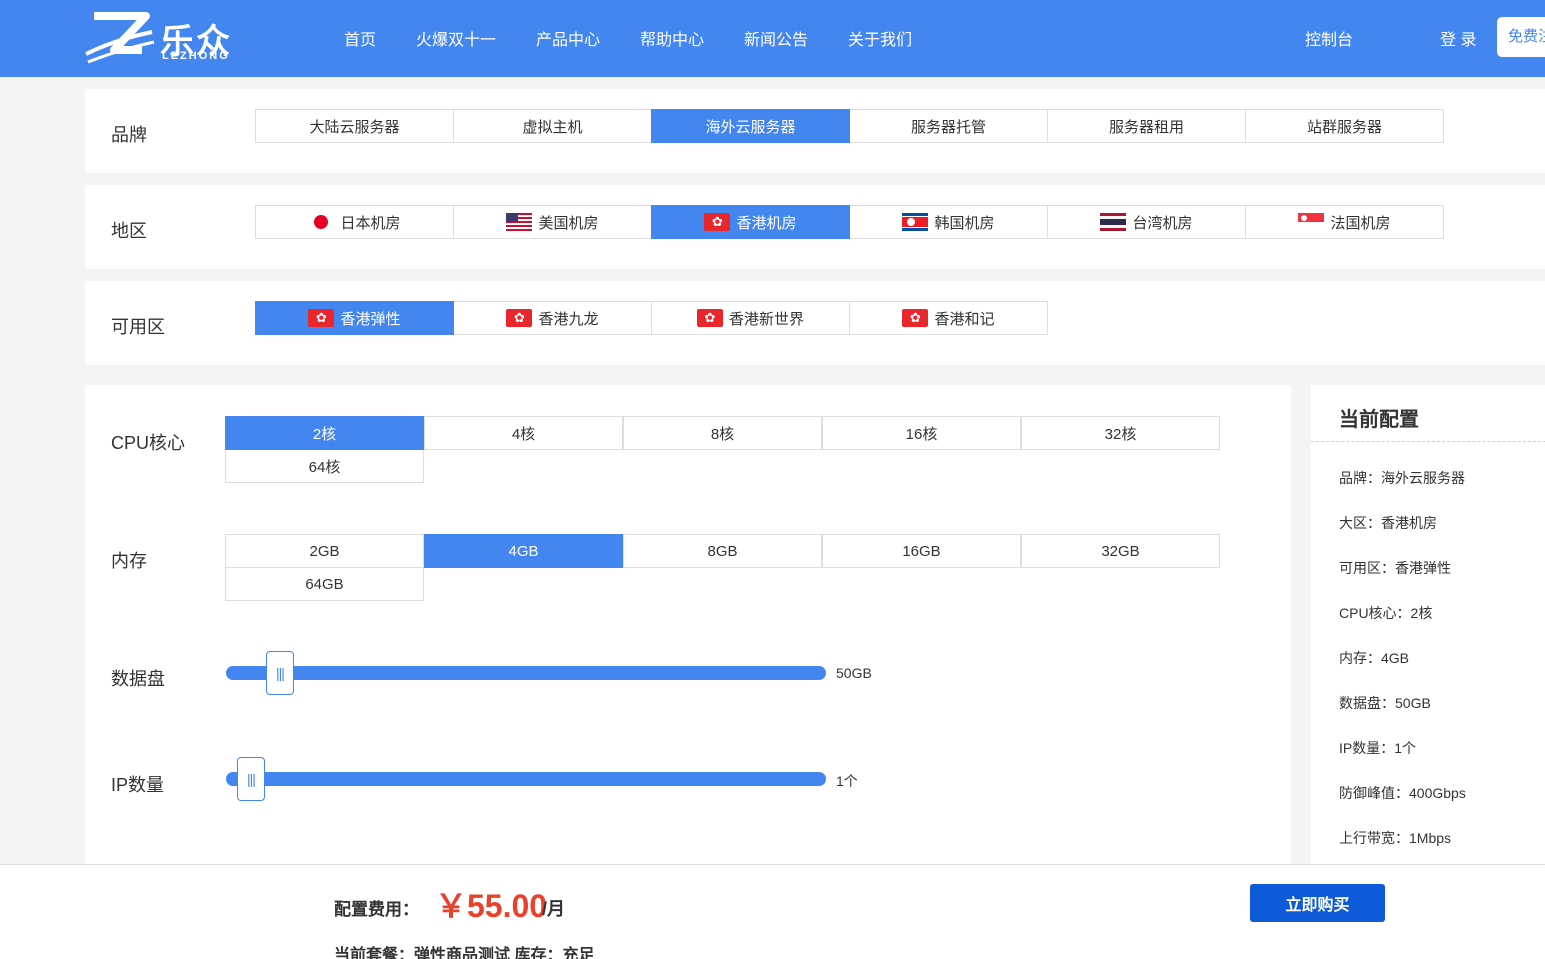  I want to click on memory-option-16gb: 16GB, so click(921, 551).